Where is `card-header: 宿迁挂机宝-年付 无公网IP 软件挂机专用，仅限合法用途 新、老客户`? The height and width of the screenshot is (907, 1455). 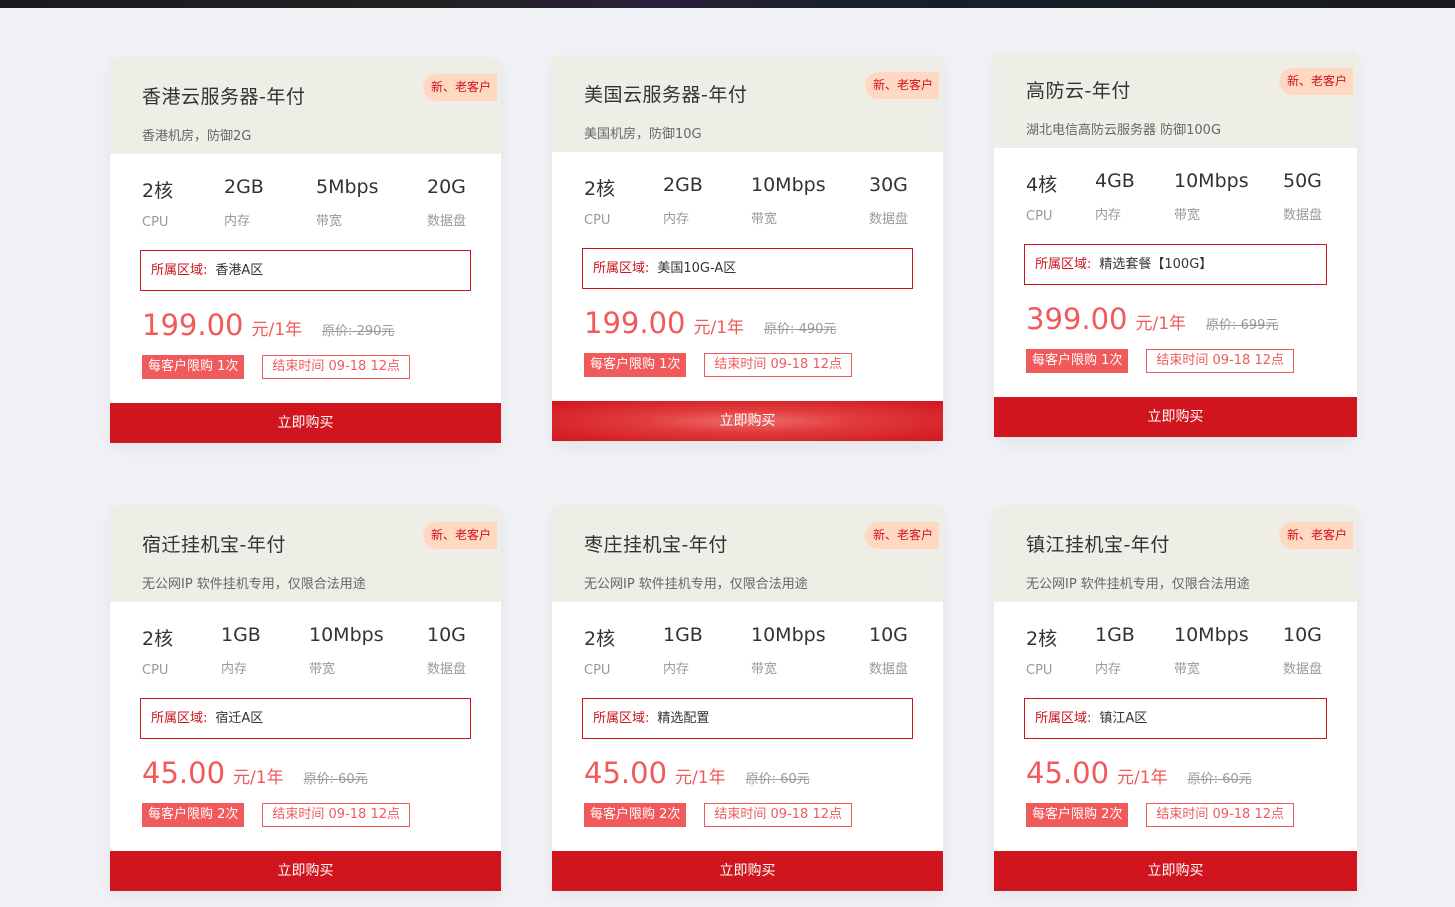
card-header: 宿迁挂机宝-年付 无公网IP 软件挂机专用，仅限合法用途 新、老客户 is located at coordinates (305, 554).